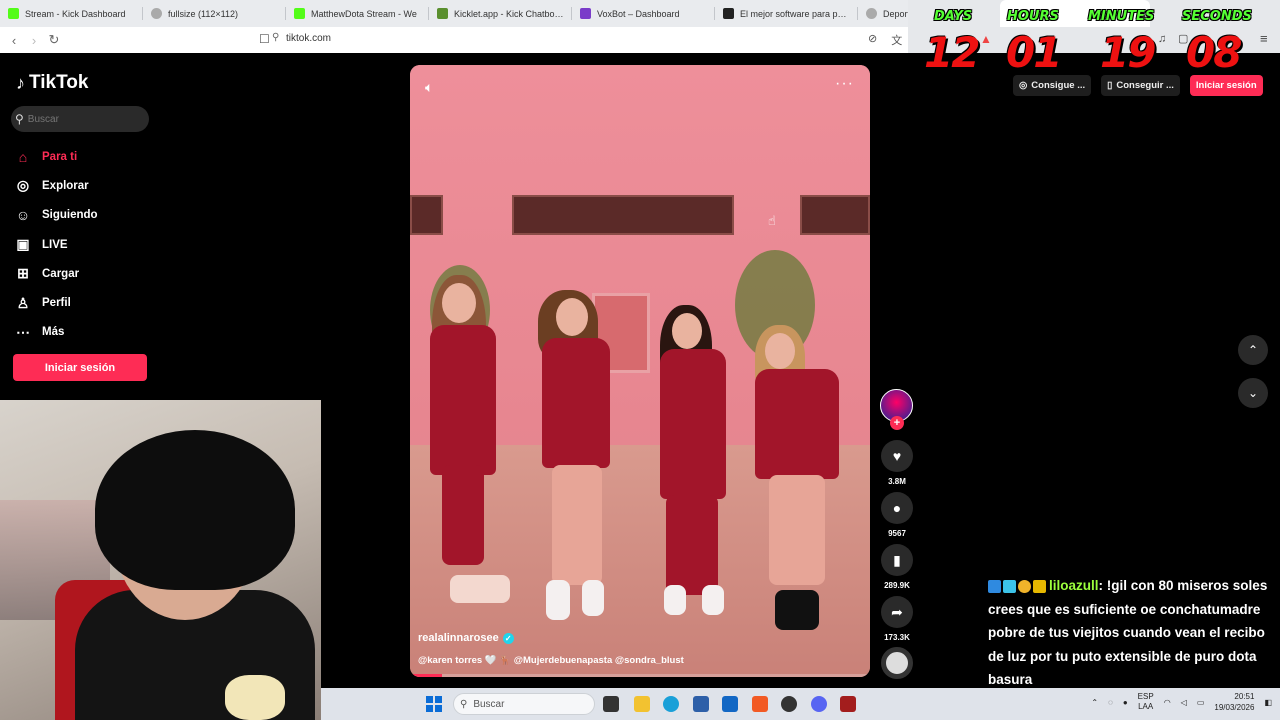 This screenshot has width=1280, height=720. Describe the element at coordinates (434, 704) in the screenshot. I see `windows-start-icon` at that location.